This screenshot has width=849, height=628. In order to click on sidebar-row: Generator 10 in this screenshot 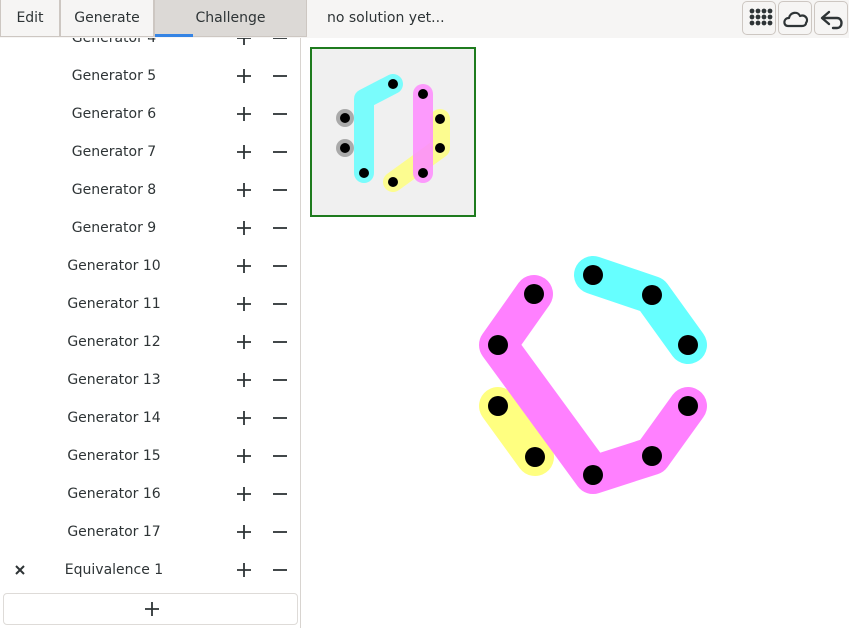, I will do `click(150, 266)`.